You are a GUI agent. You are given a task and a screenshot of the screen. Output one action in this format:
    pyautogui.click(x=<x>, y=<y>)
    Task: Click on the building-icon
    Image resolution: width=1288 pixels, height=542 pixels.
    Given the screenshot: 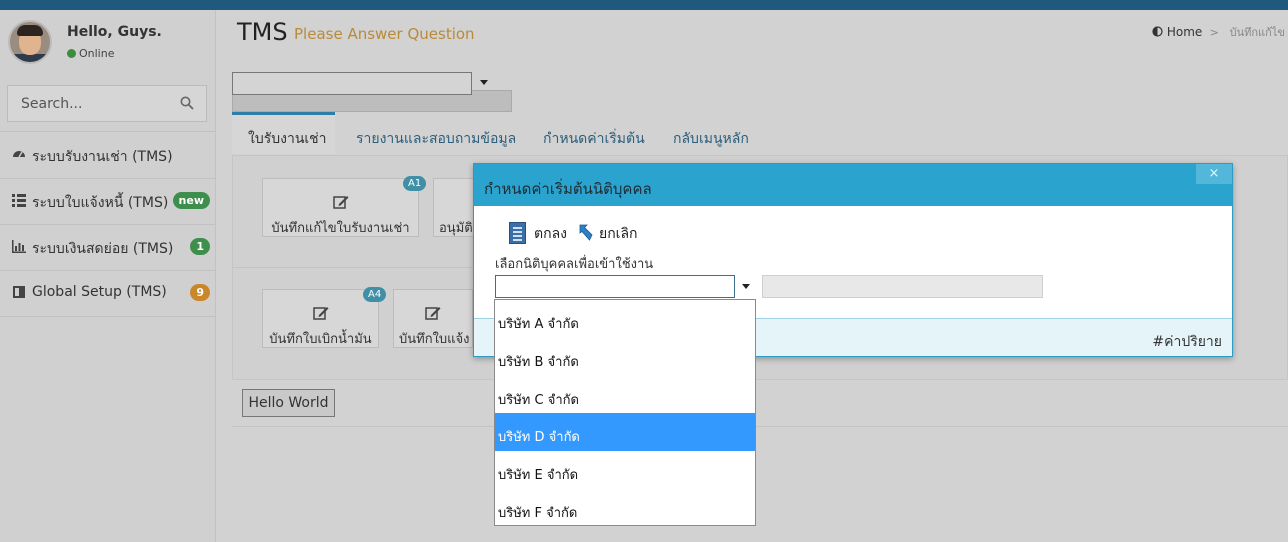 What is the action you would take?
    pyautogui.click(x=517, y=233)
    